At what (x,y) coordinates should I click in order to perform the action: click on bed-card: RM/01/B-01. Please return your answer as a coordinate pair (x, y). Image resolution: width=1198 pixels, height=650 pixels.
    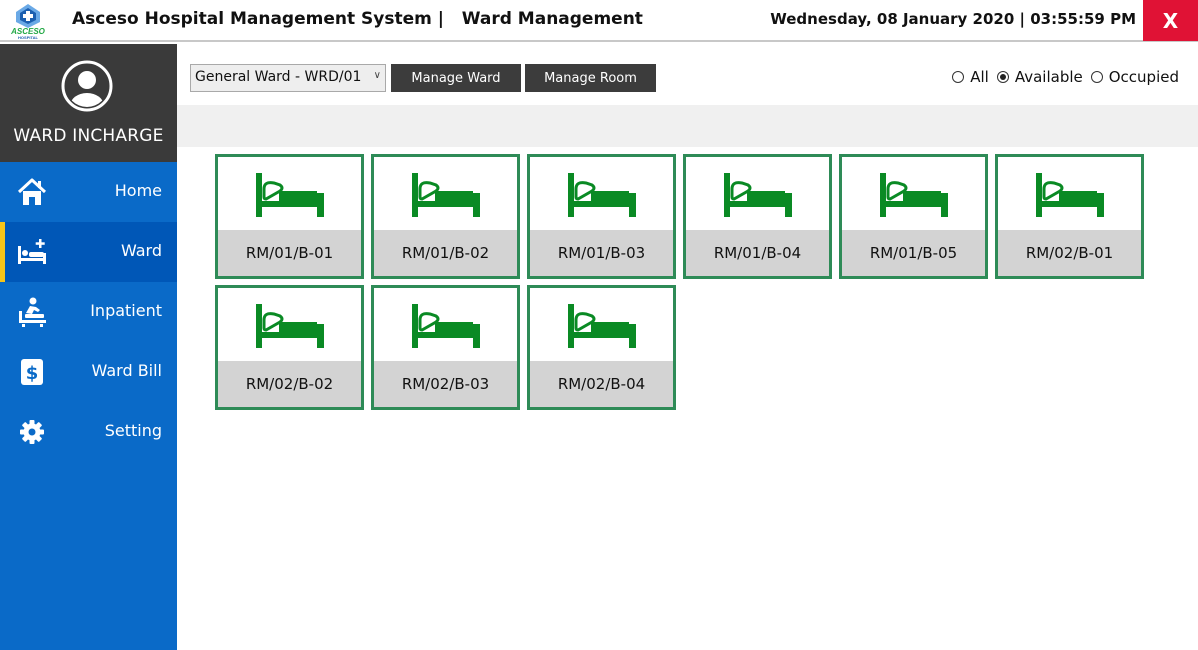
    Looking at the image, I should click on (289, 216).